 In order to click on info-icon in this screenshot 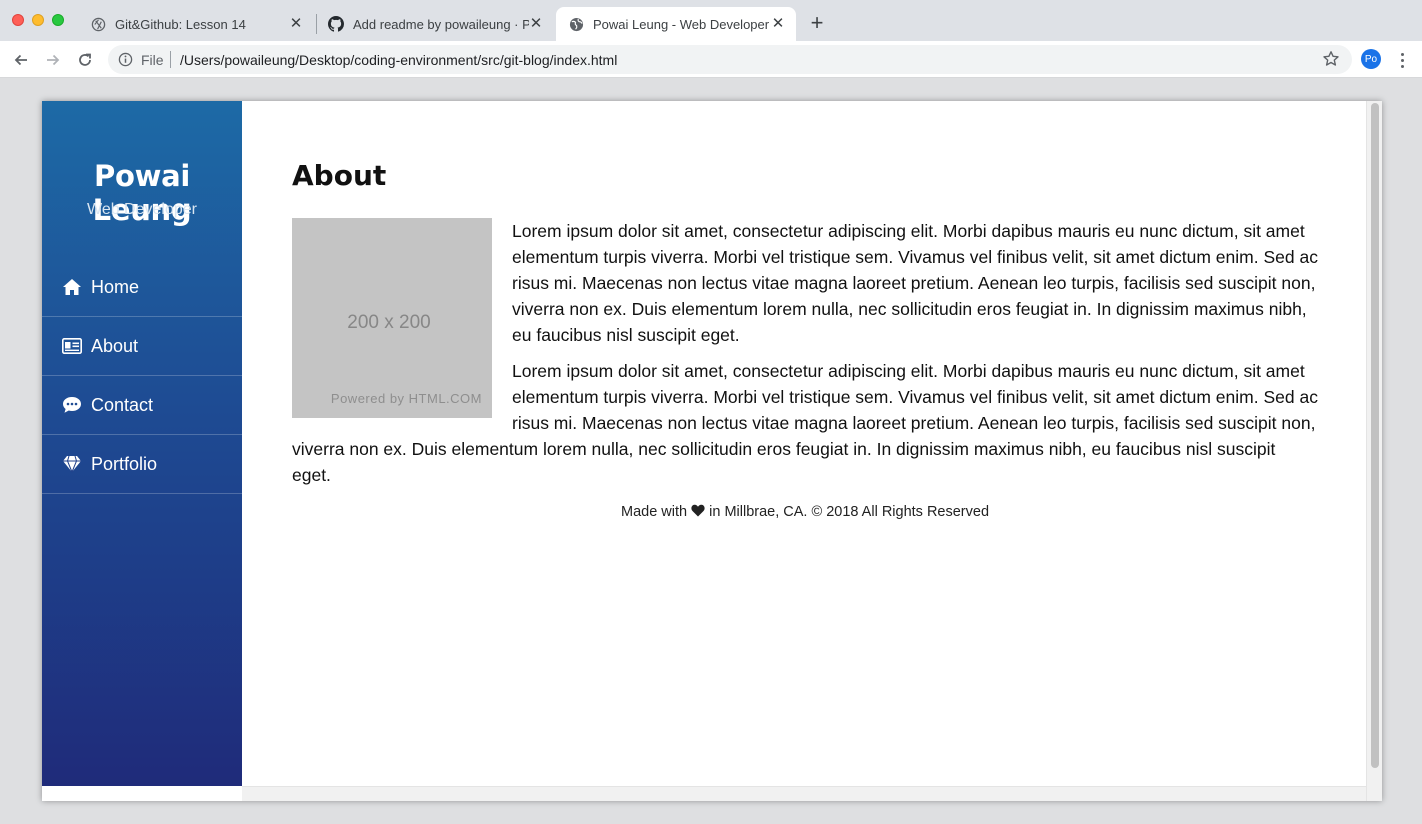, I will do `click(125, 59)`.